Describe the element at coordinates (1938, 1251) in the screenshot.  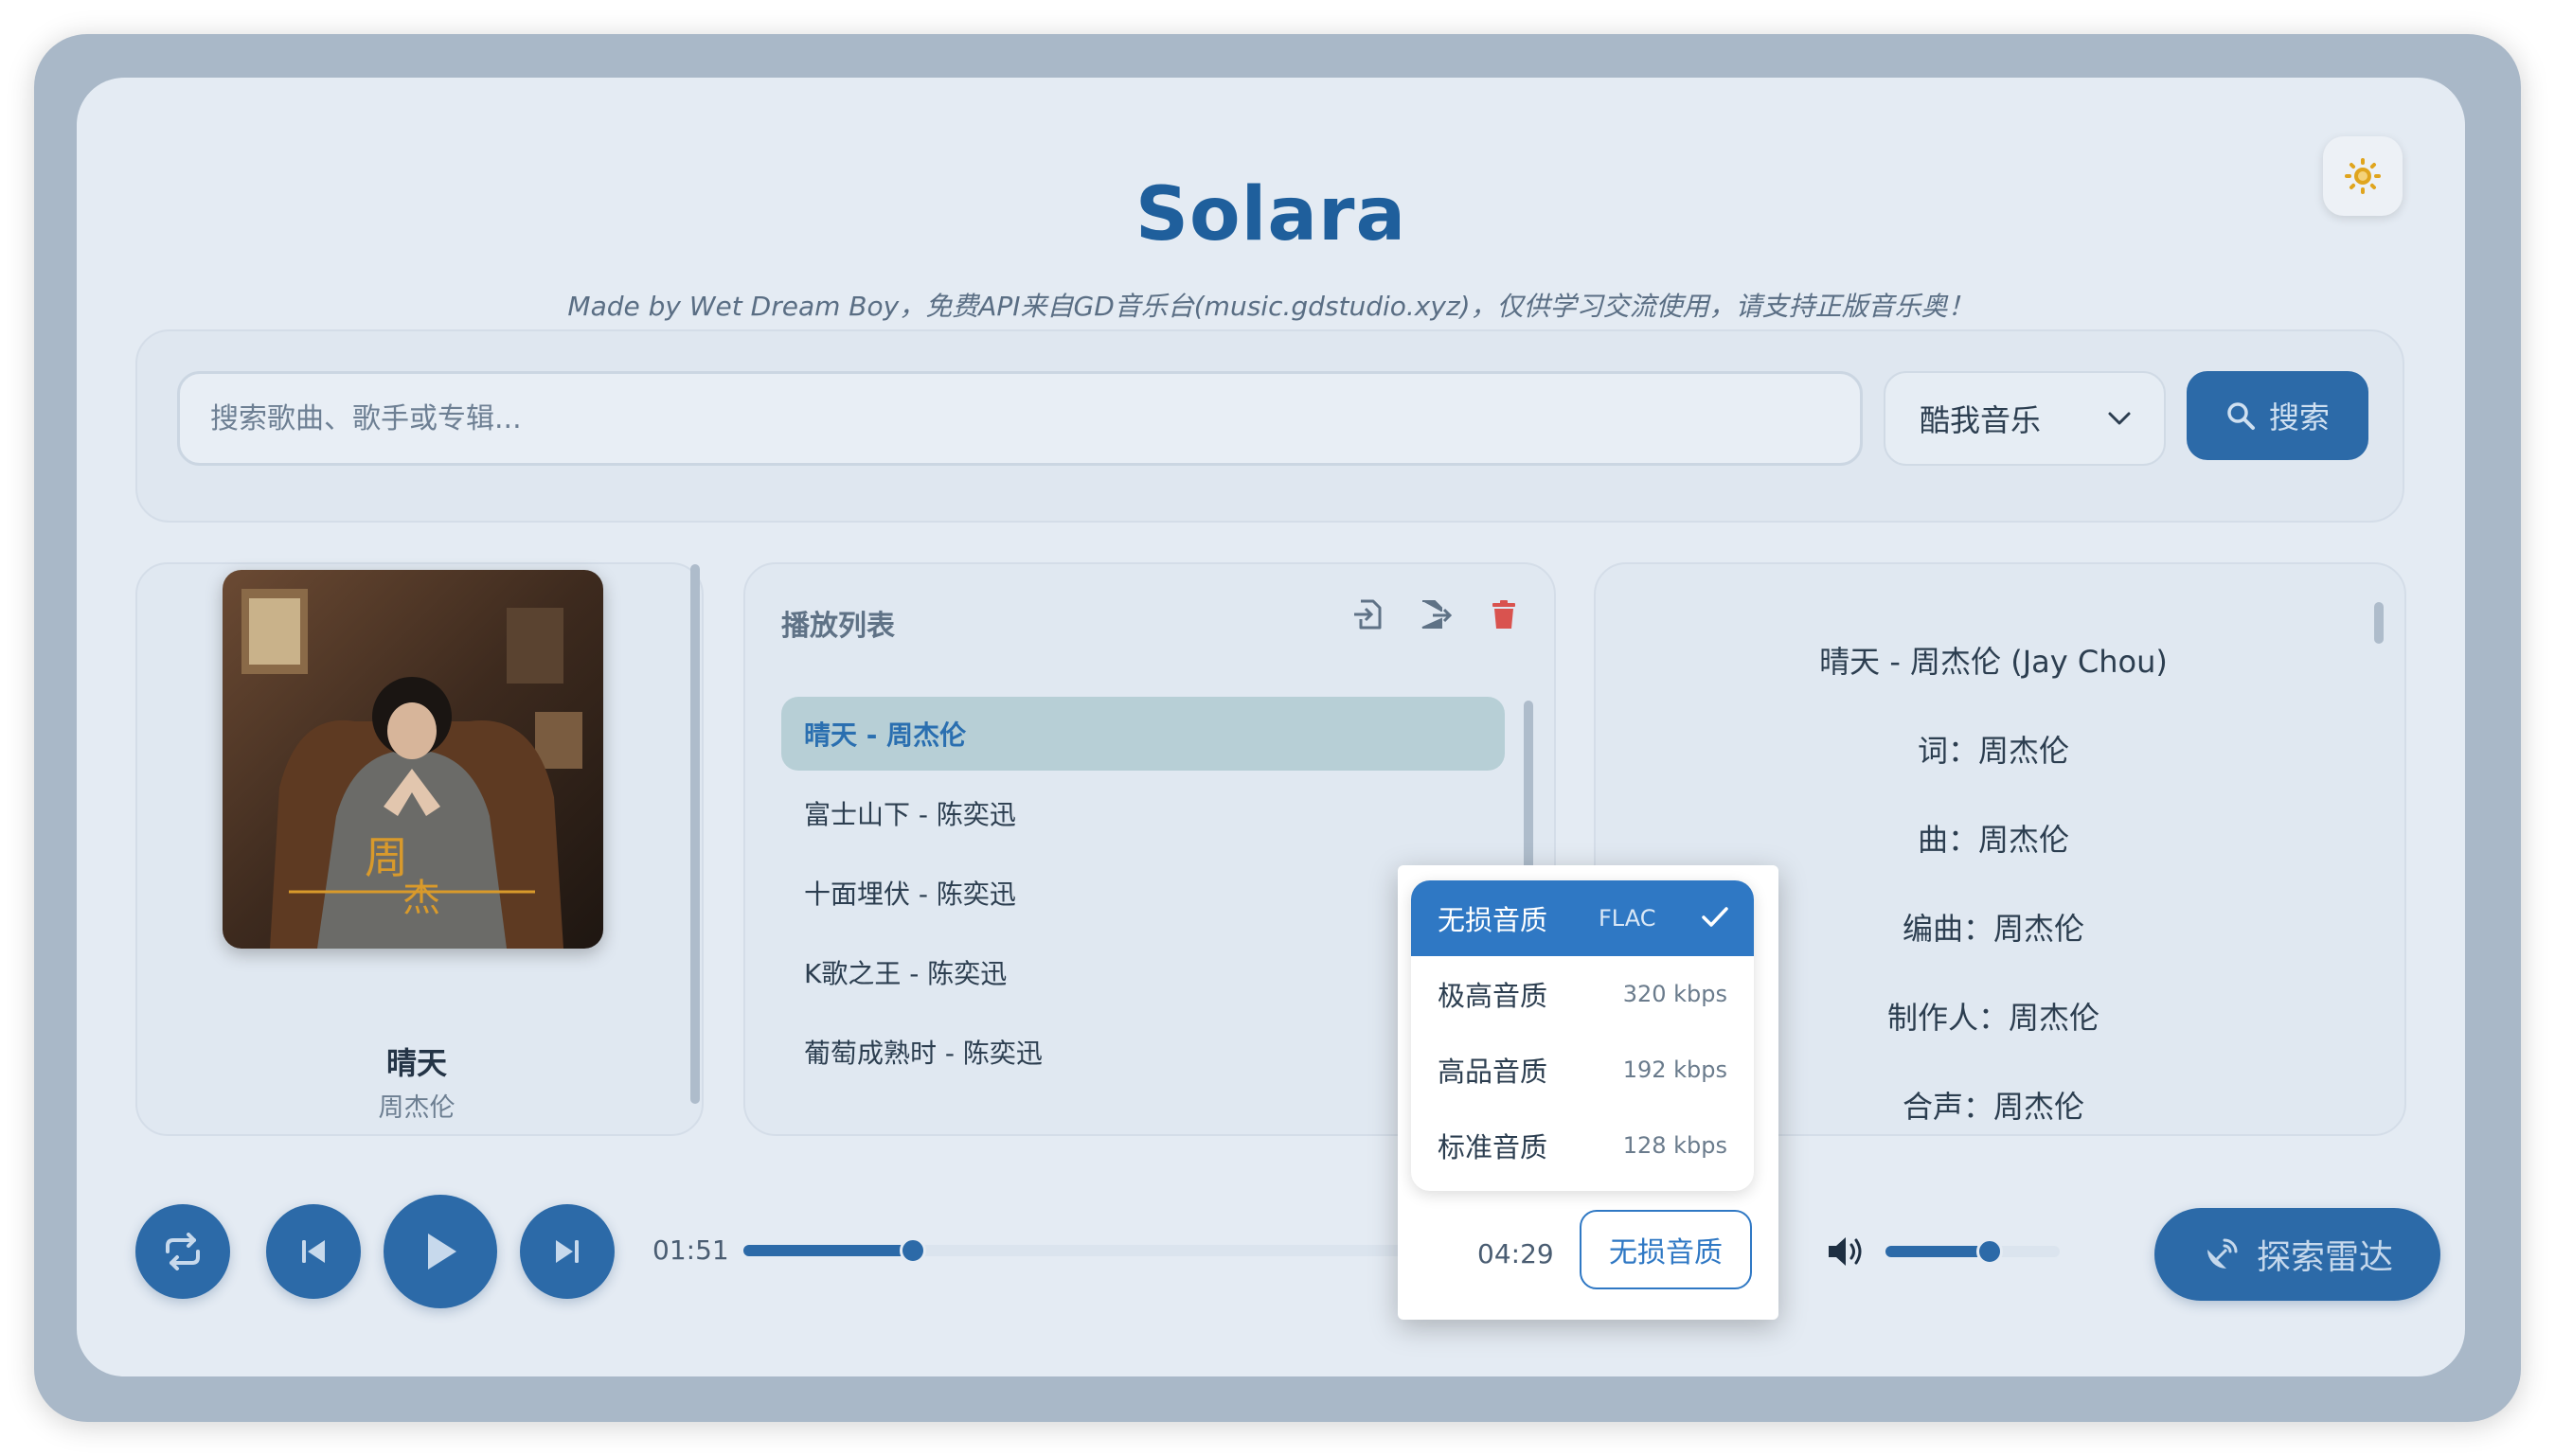
I see `volume-fill` at that location.